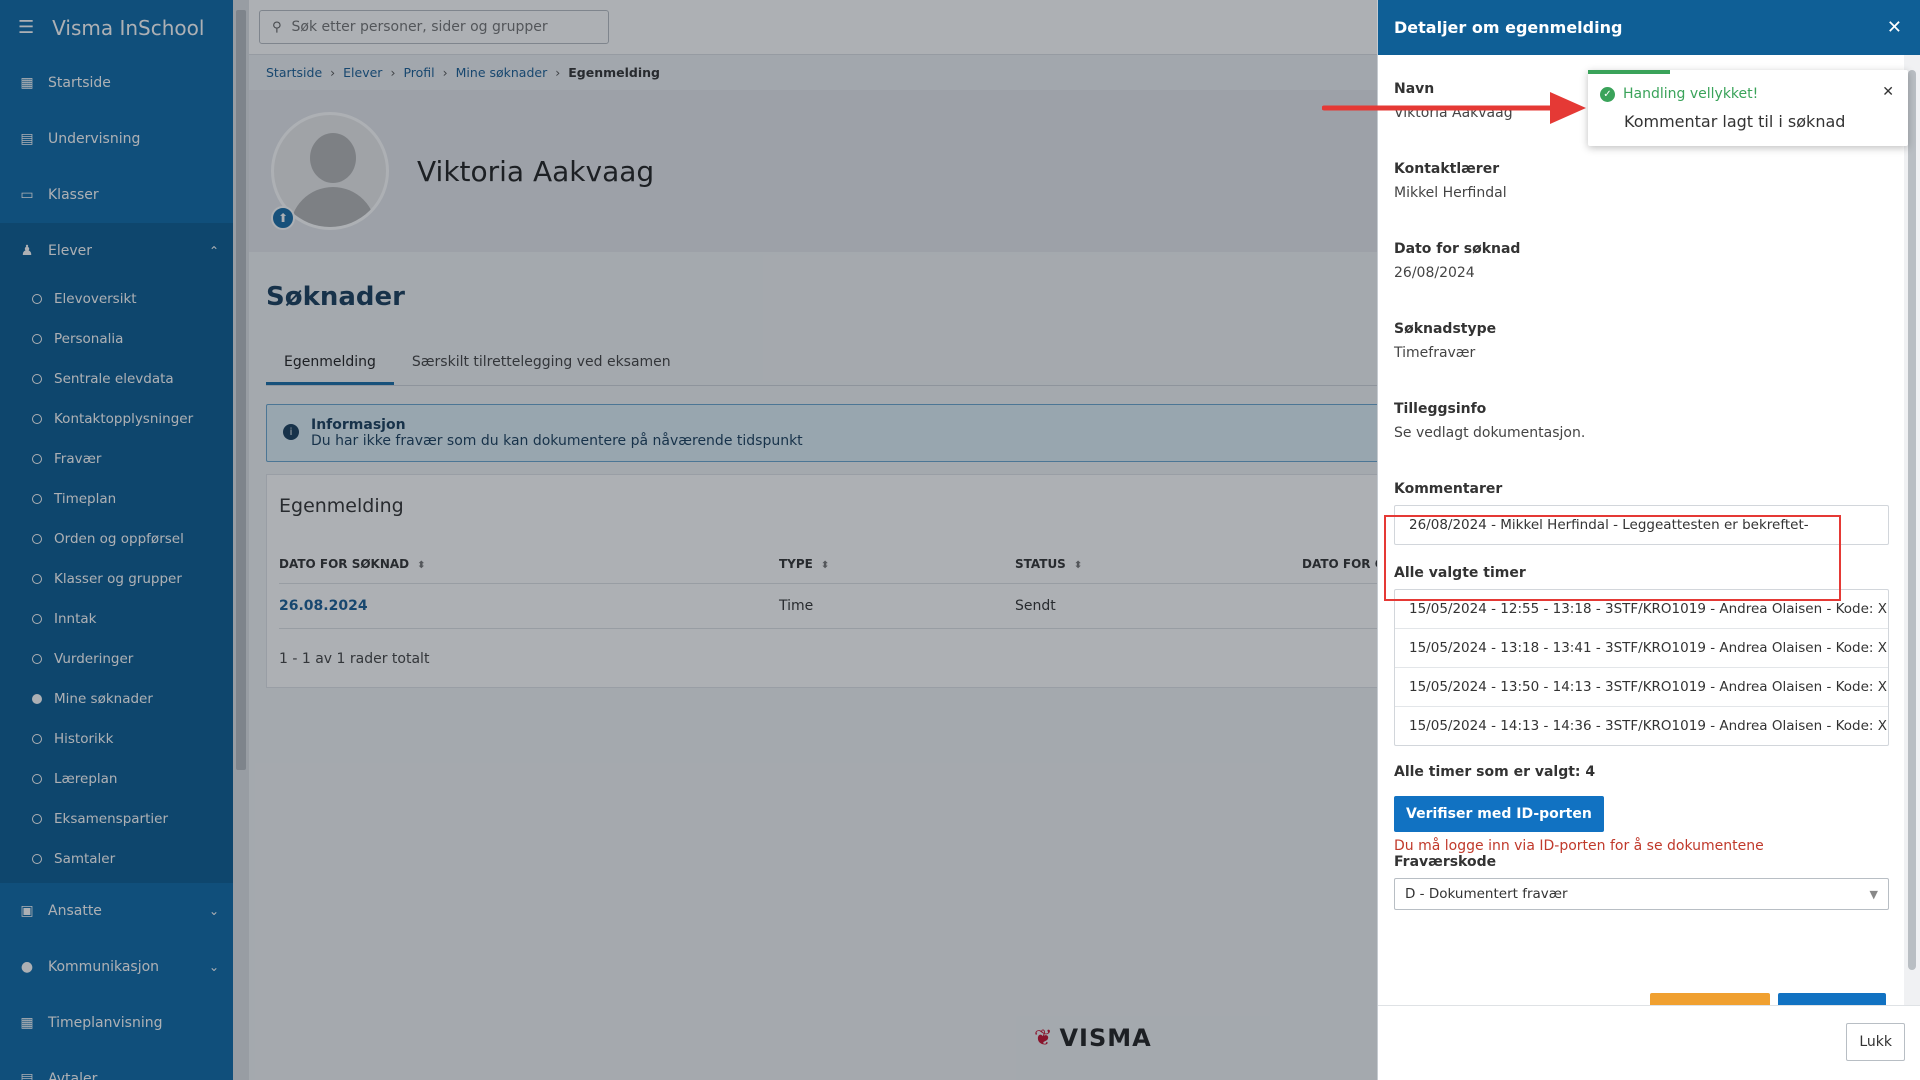  I want to click on action-button-blue, so click(1832, 999).